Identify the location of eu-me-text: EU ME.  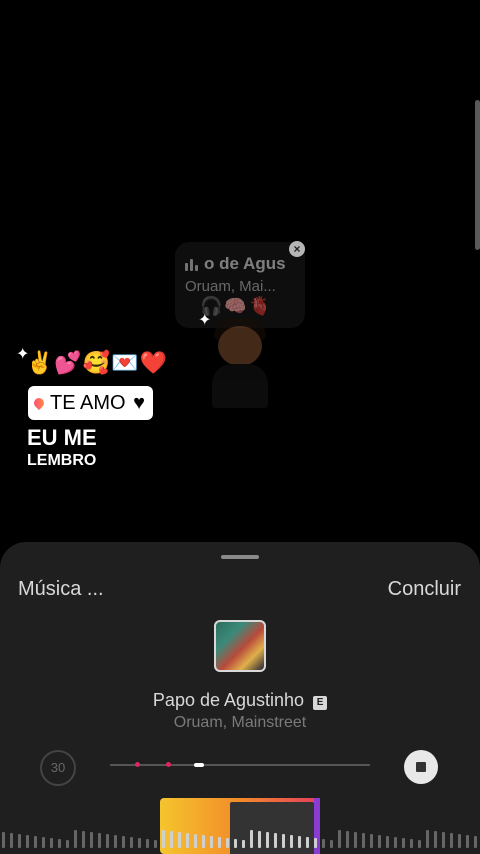
(62, 438).